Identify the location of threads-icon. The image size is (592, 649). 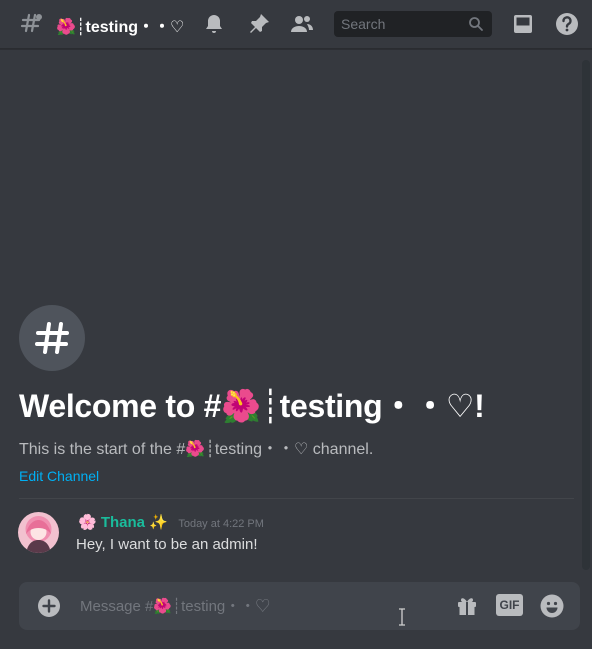
(32, 23).